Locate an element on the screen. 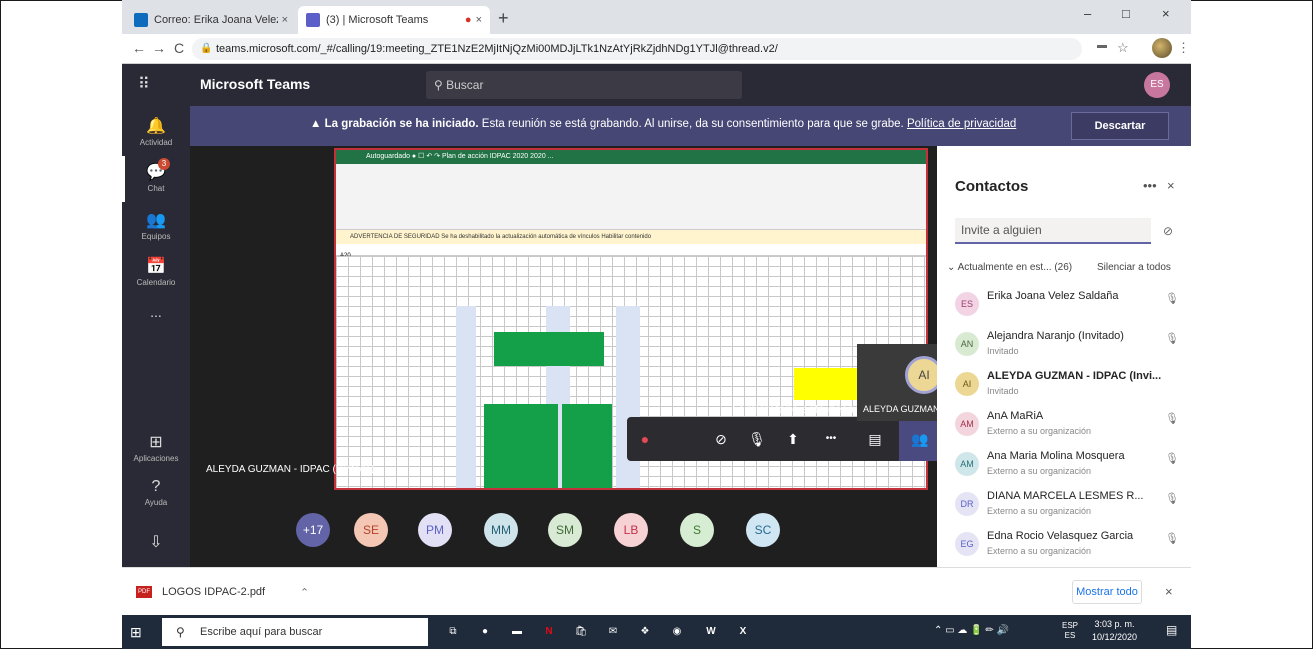  green-cells is located at coordinates (587, 446).